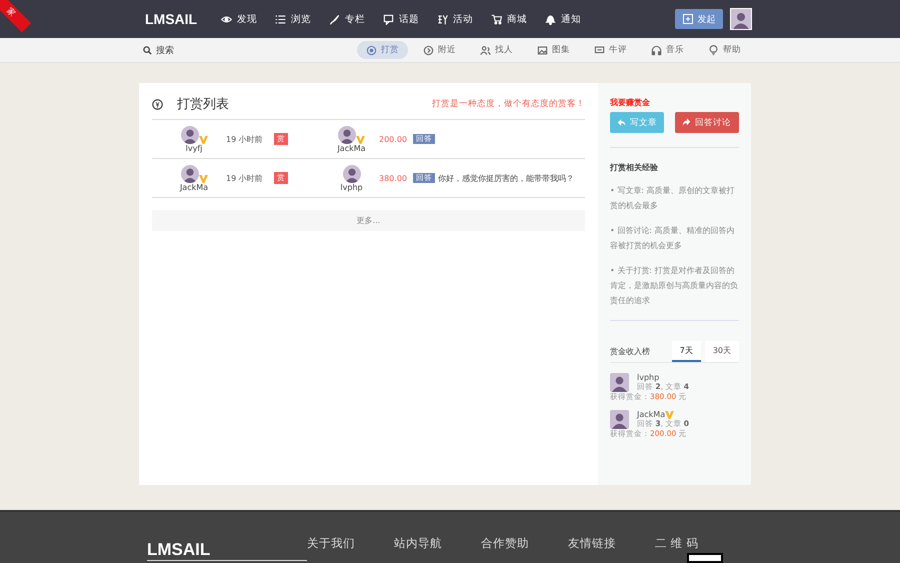  Describe the element at coordinates (496, 19) in the screenshot. I see `cart-icon` at that location.